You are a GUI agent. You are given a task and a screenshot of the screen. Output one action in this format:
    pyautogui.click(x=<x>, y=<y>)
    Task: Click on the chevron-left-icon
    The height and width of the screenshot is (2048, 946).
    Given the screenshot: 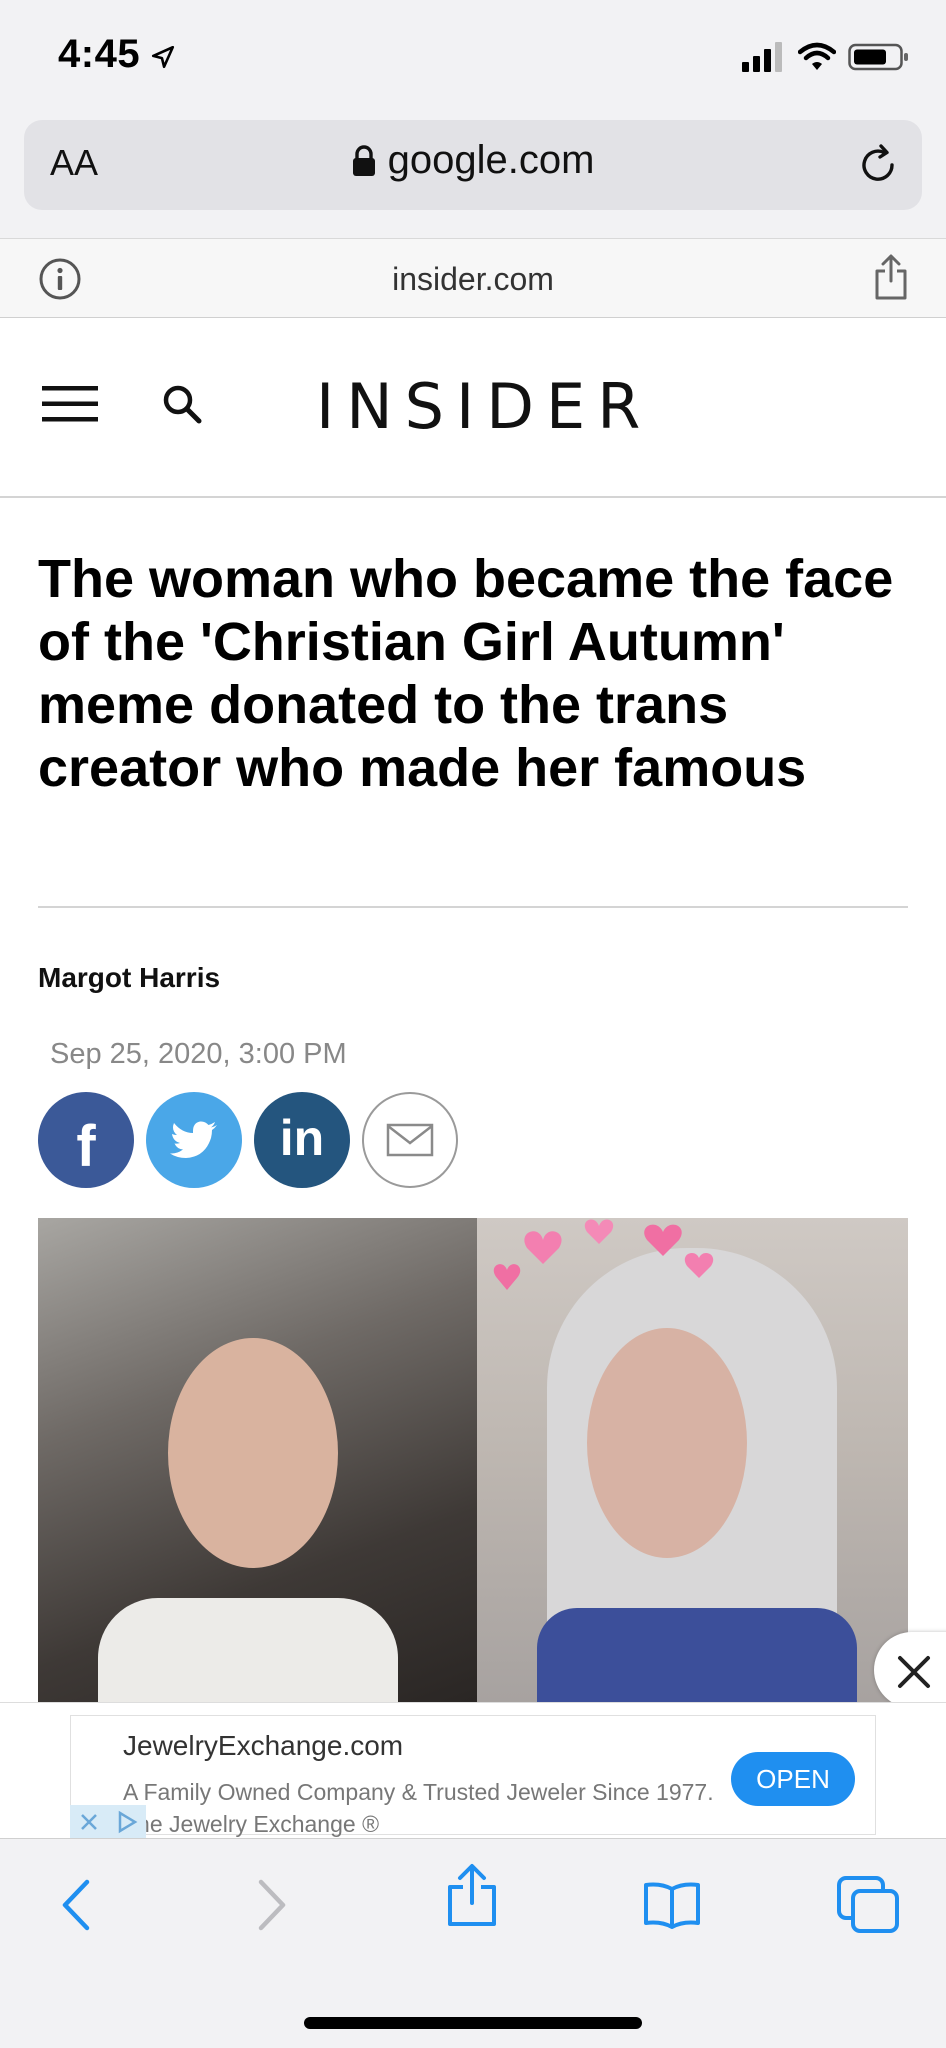 What is the action you would take?
    pyautogui.click(x=76, y=1905)
    